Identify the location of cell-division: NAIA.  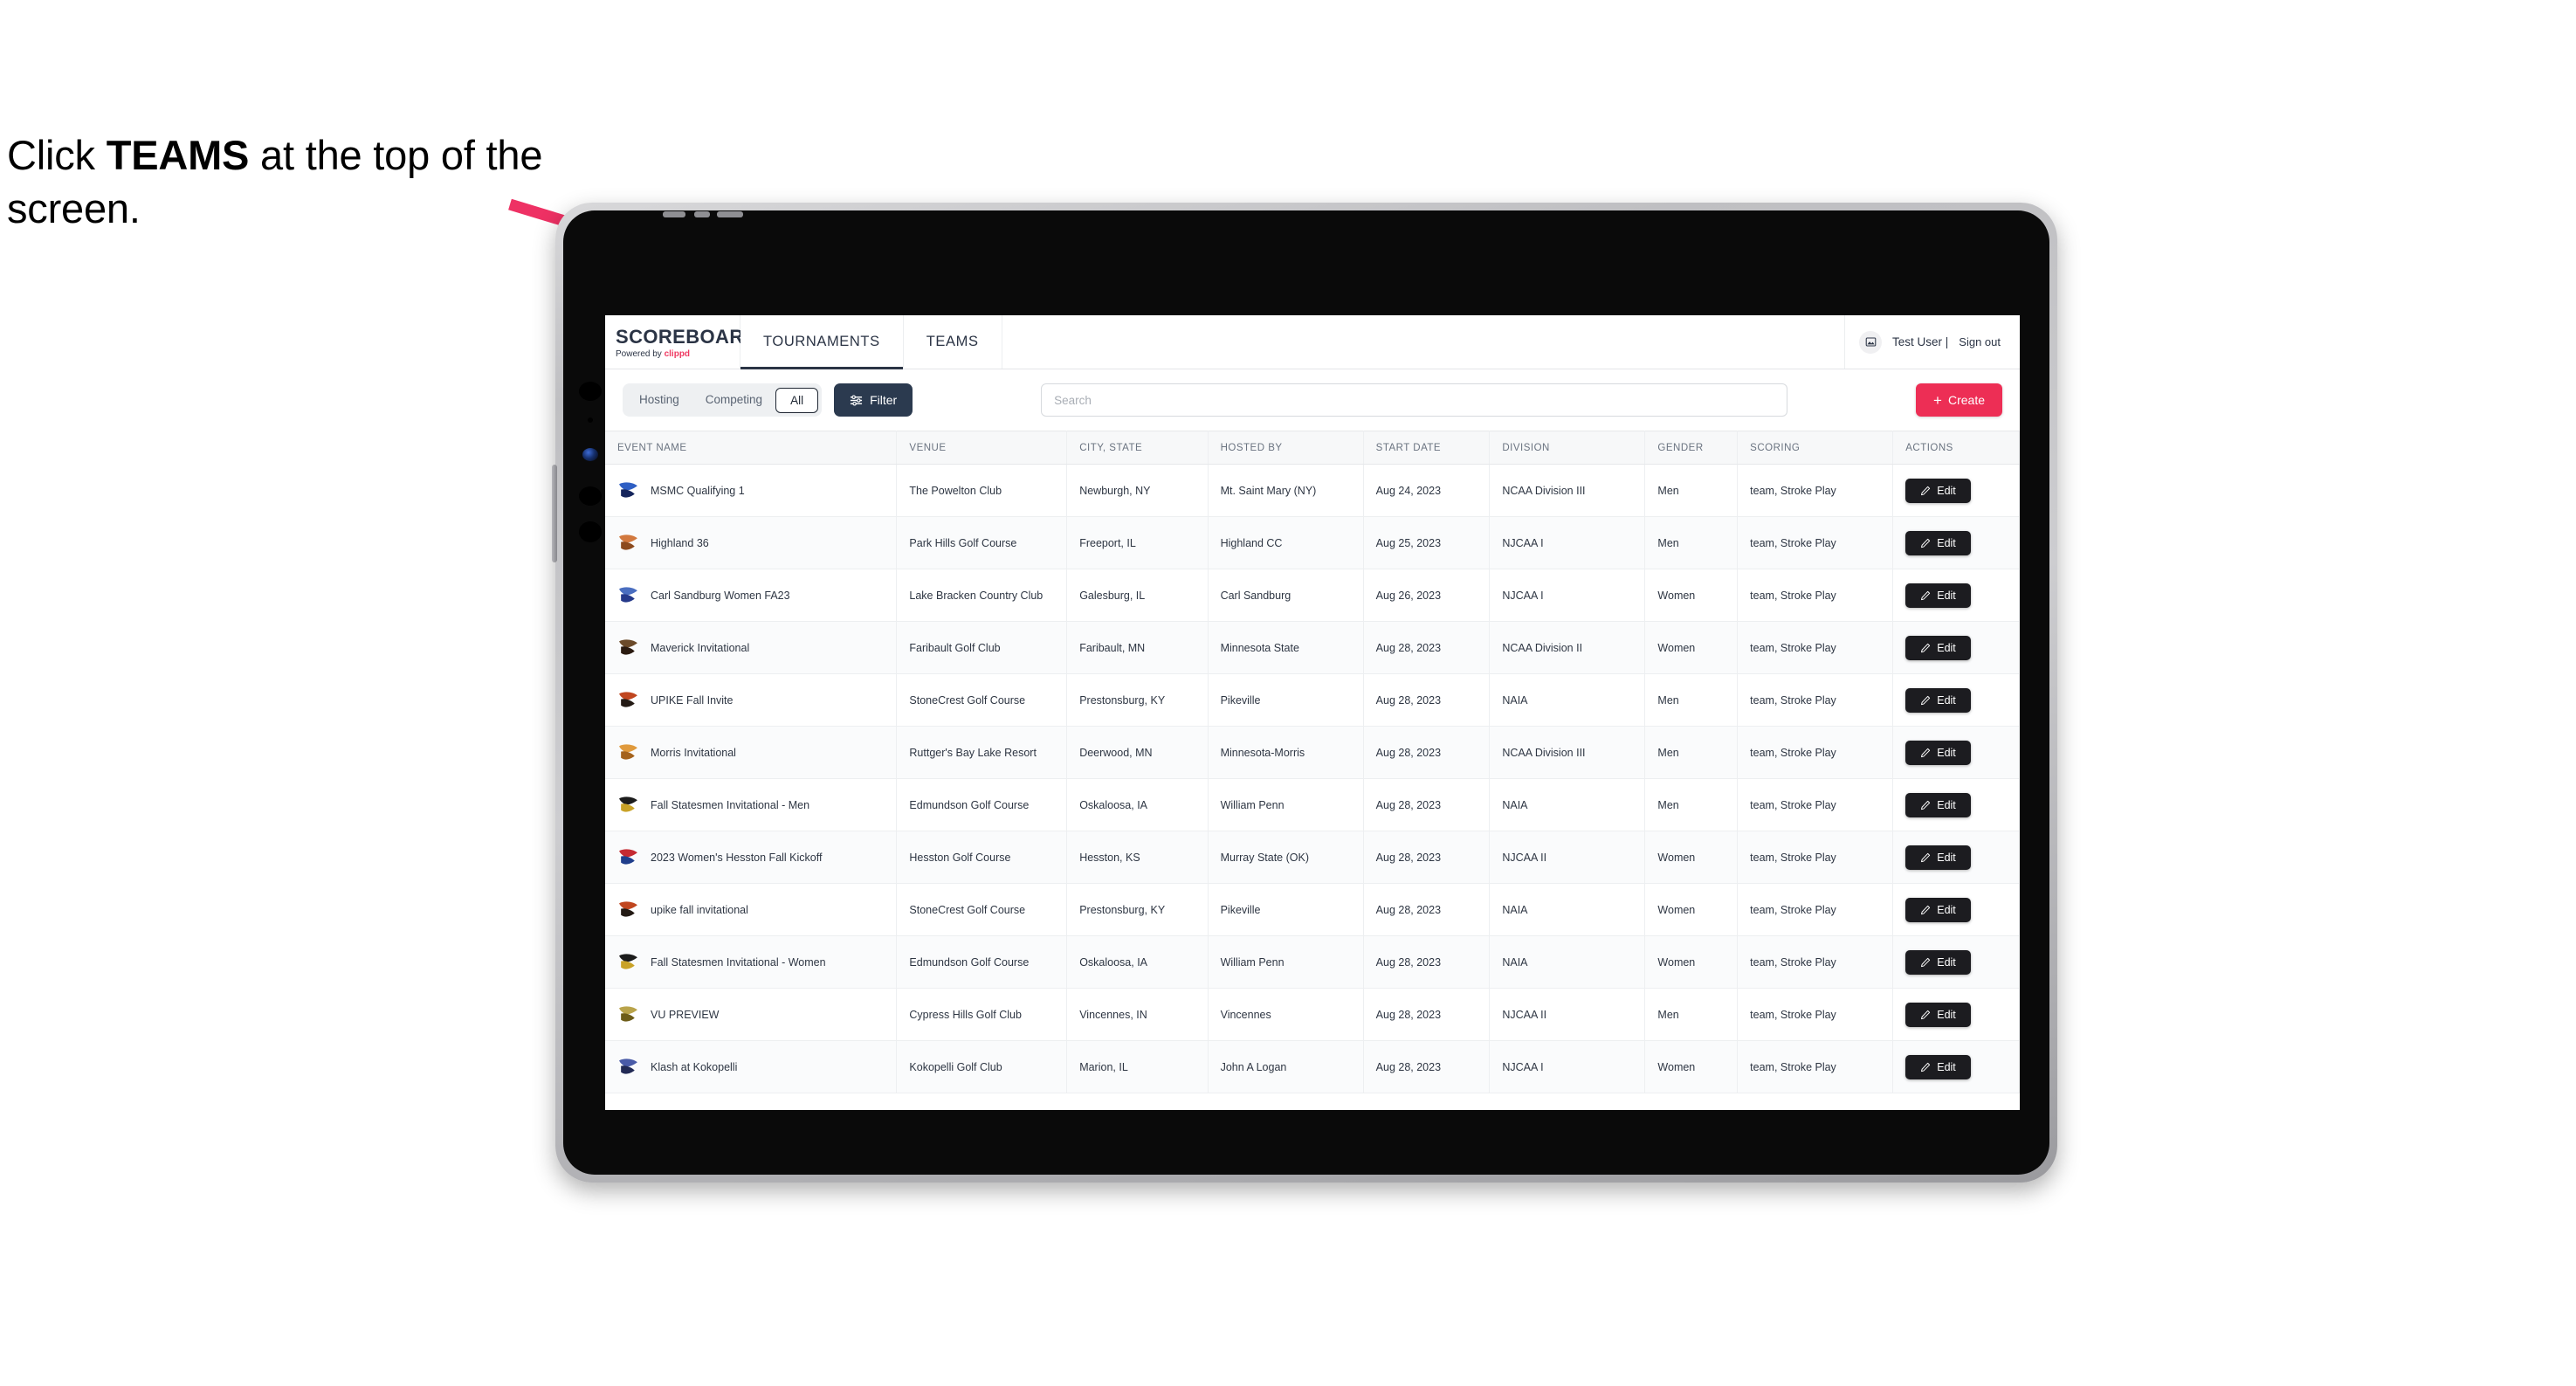
(1567, 962).